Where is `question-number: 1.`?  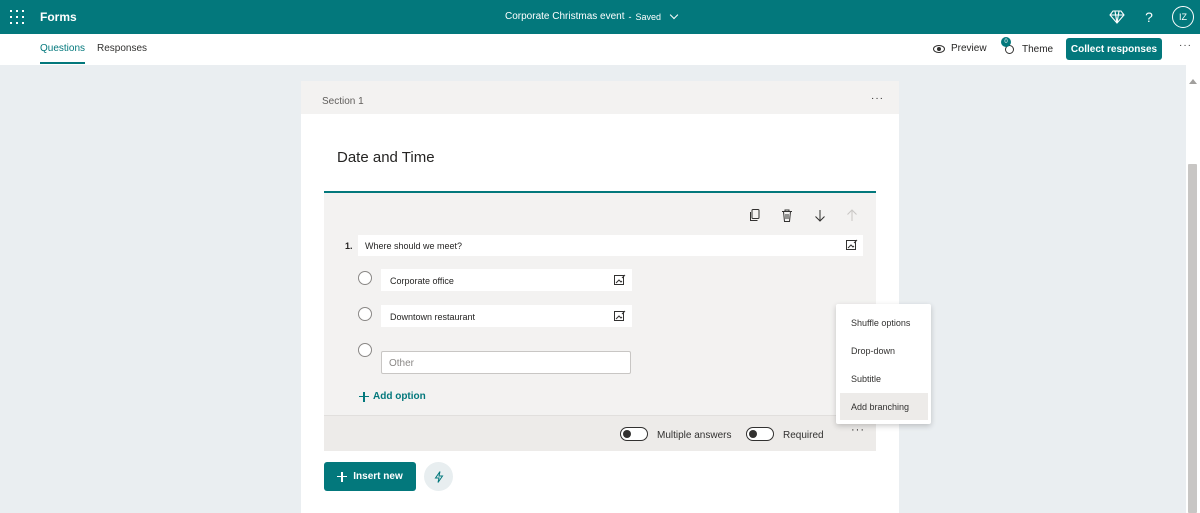
question-number: 1. is located at coordinates (349, 246).